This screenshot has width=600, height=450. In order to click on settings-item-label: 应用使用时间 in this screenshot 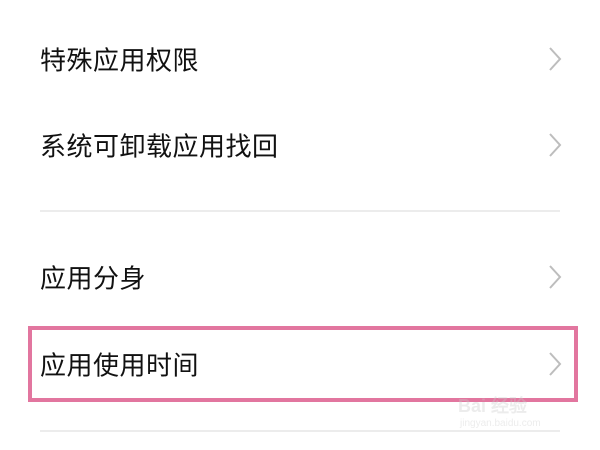, I will do `click(120, 366)`.